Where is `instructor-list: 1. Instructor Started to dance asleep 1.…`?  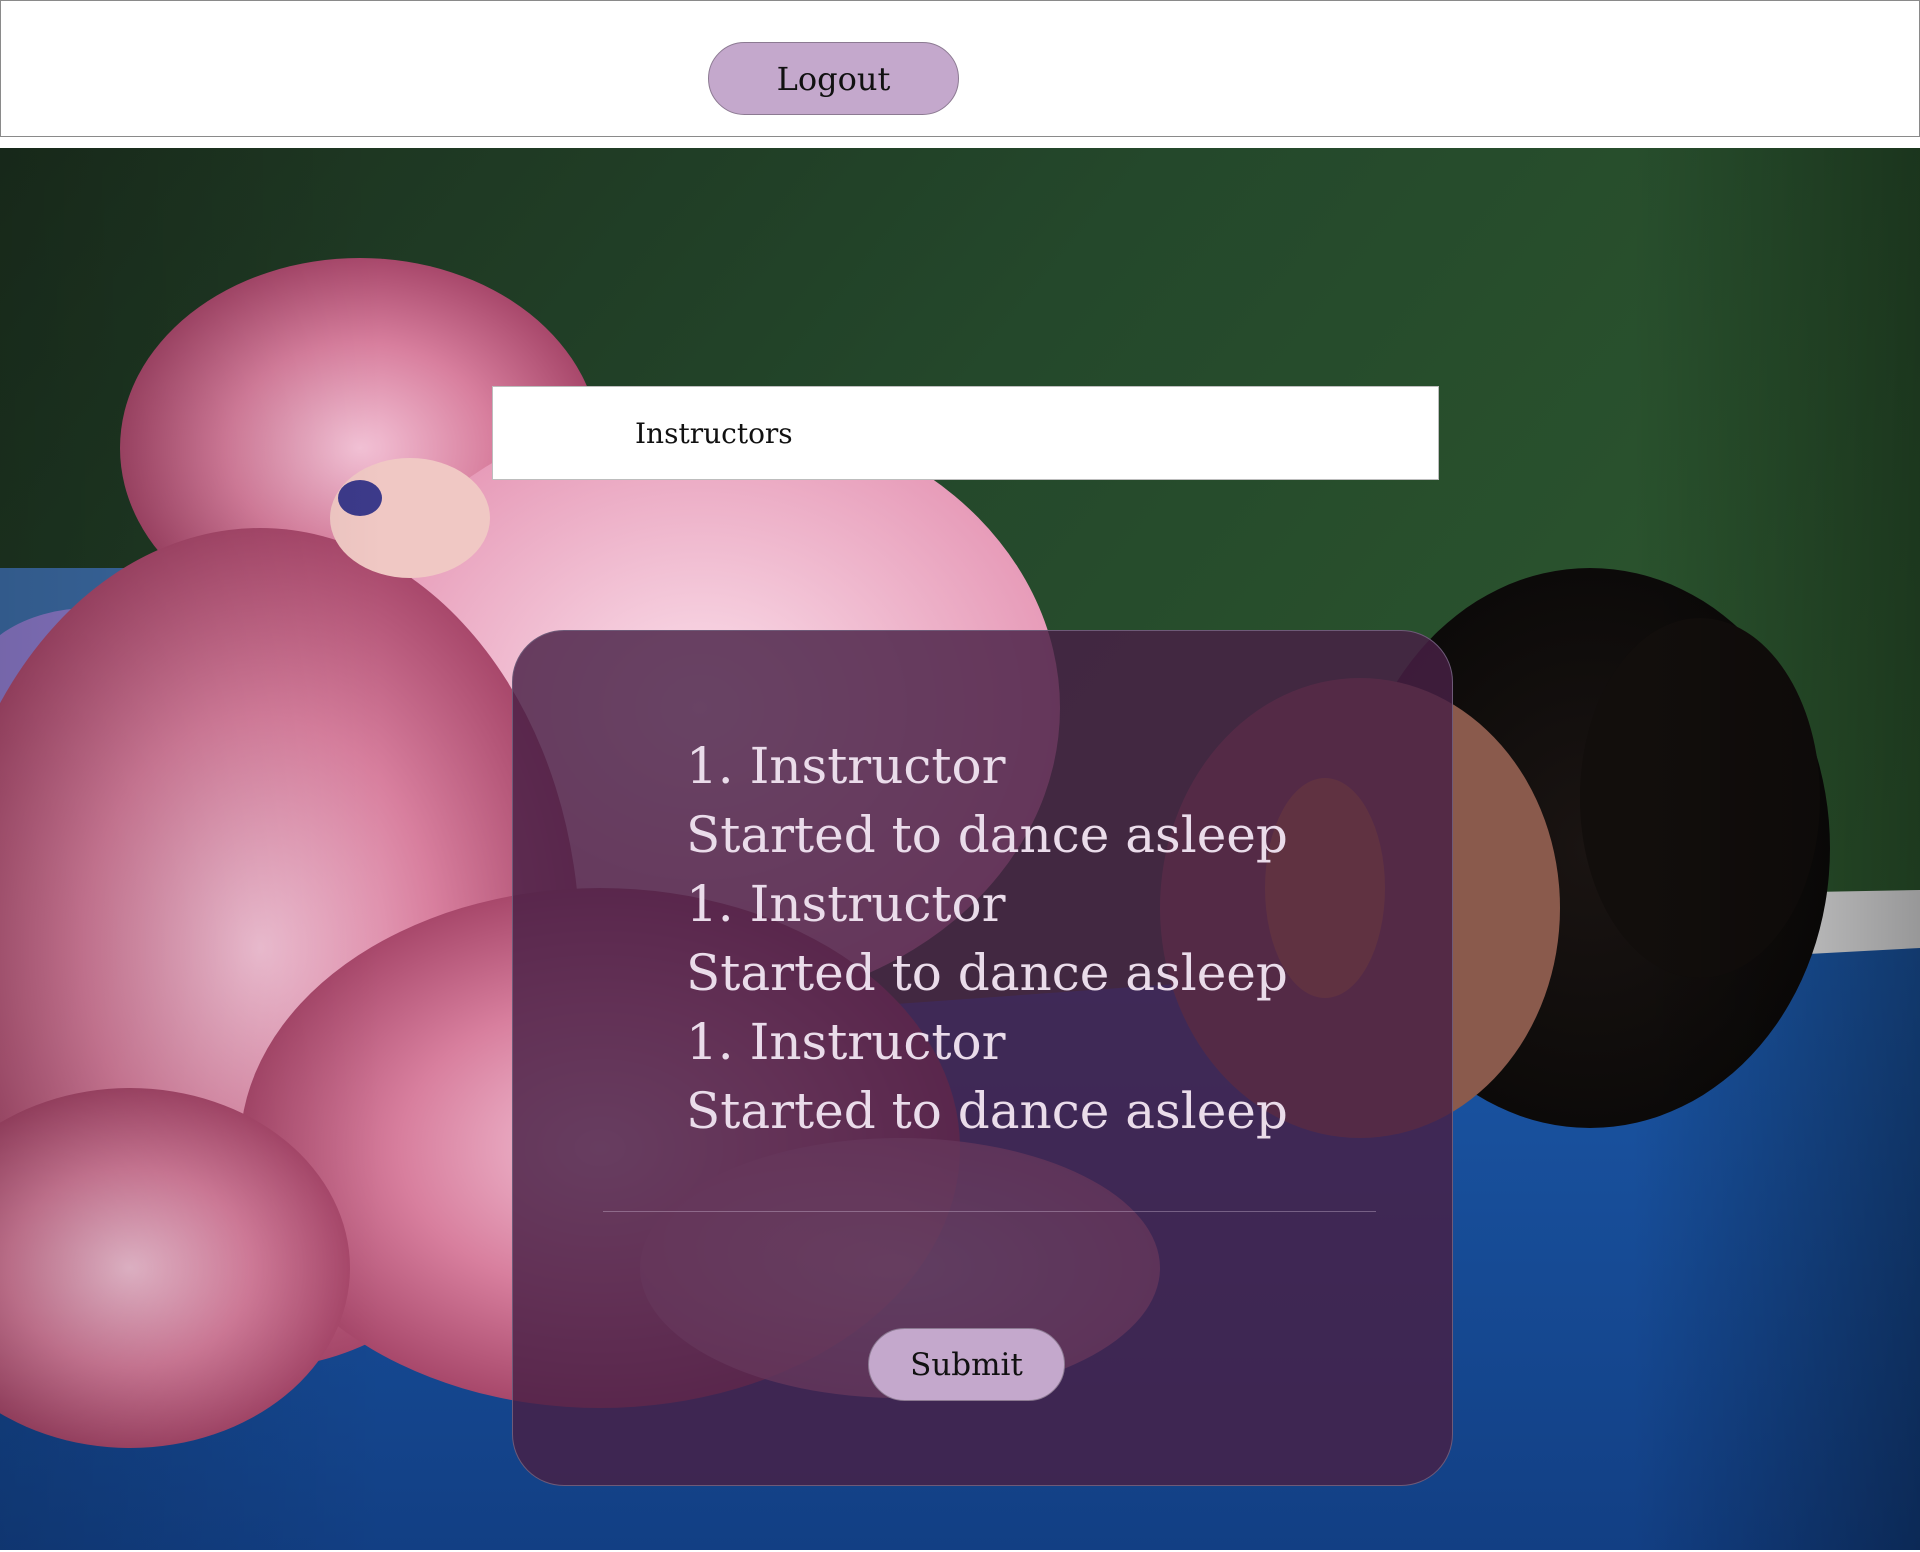 instructor-list: 1. Instructor Started to dance asleep 1.… is located at coordinates (987, 939).